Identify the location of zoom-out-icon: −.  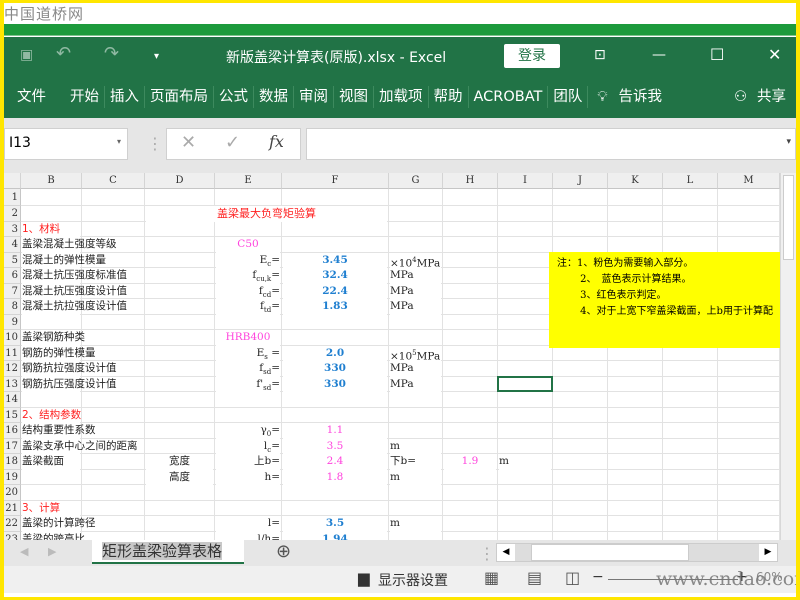
(598, 577).